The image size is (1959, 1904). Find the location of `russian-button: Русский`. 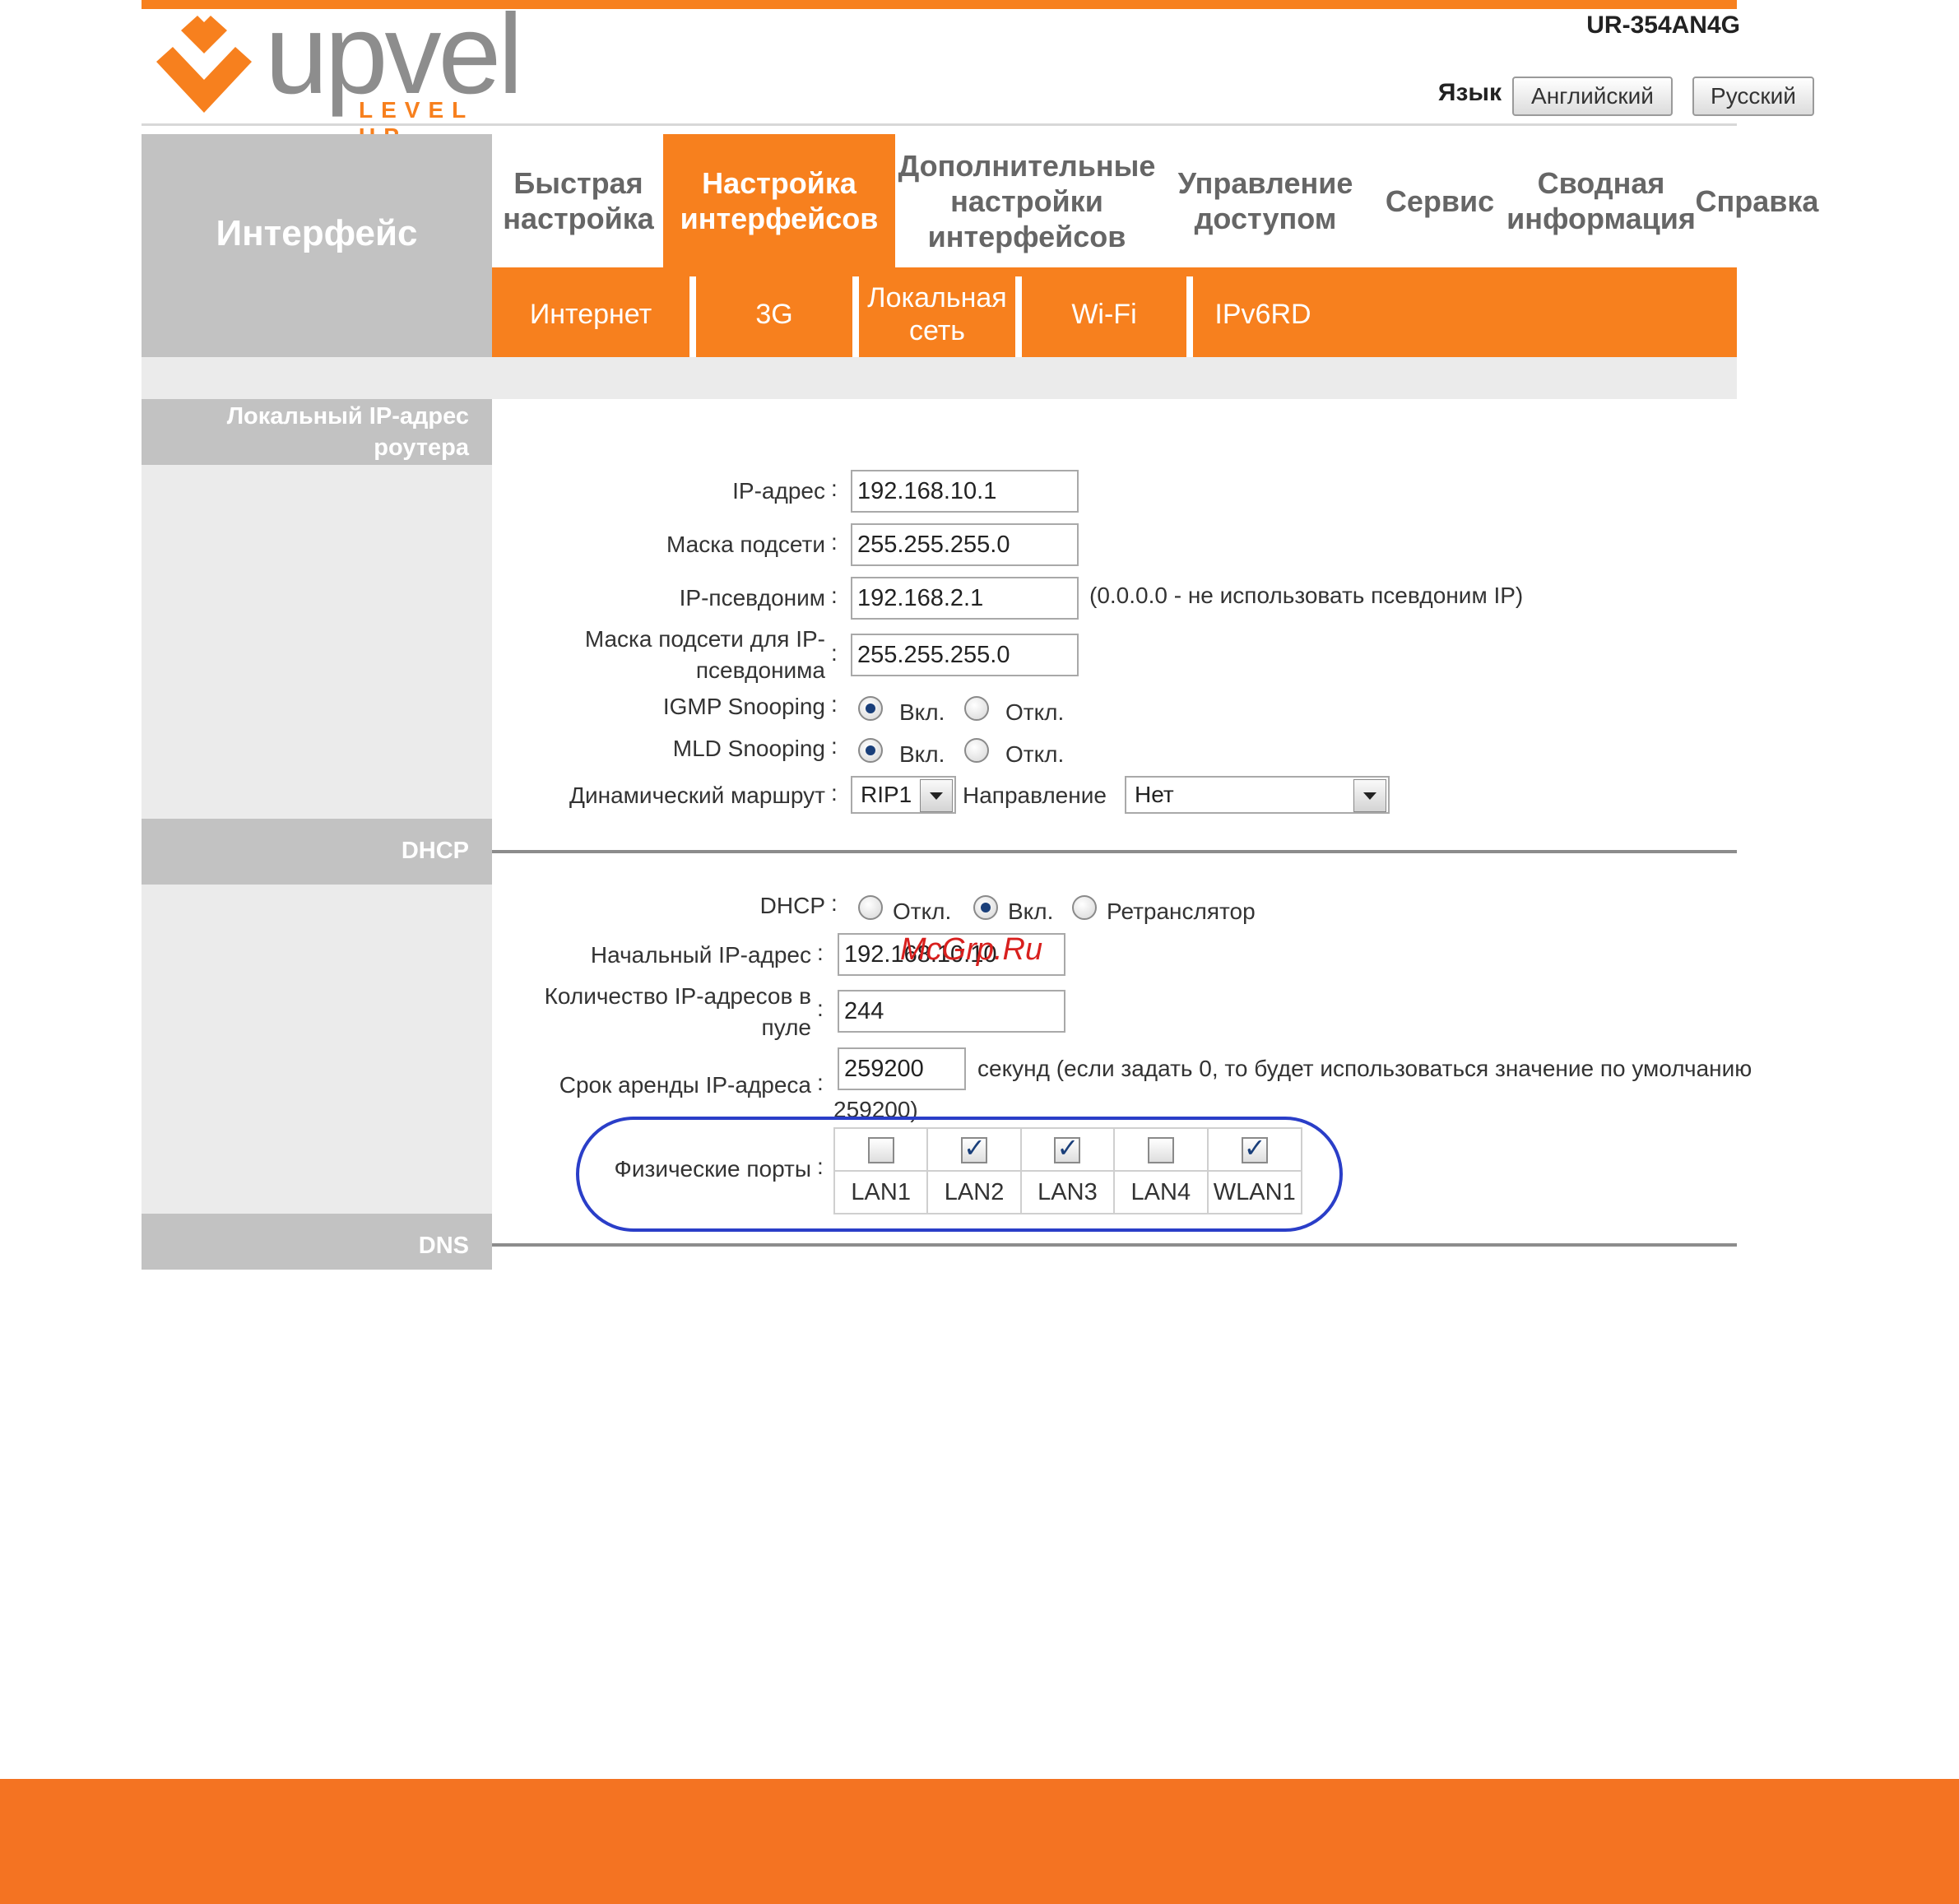

russian-button: Русский is located at coordinates (1753, 96).